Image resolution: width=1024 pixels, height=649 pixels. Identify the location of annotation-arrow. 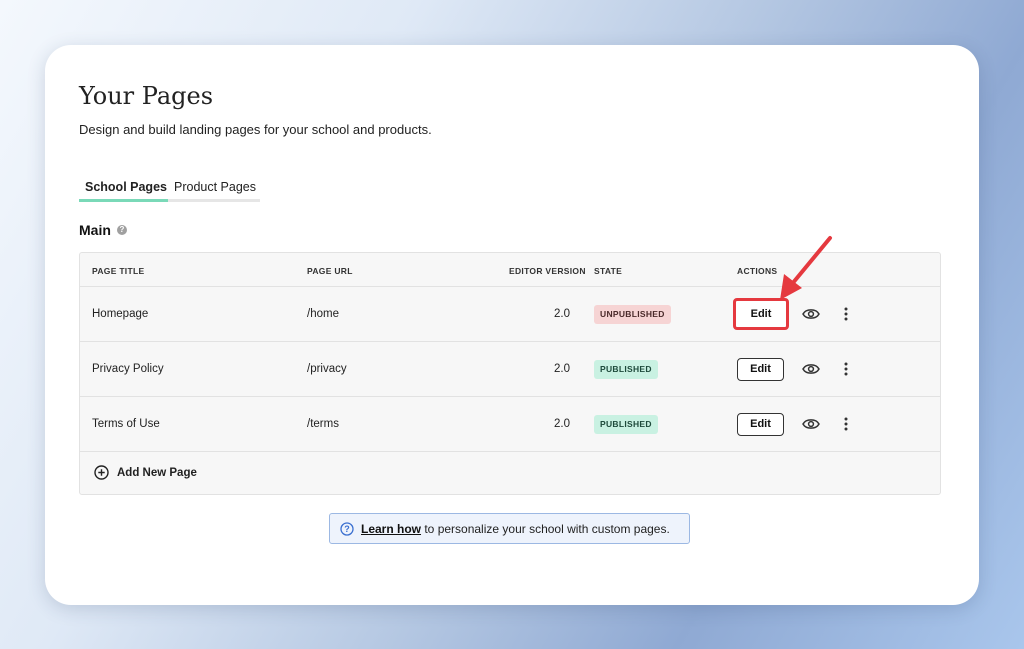
(806, 268).